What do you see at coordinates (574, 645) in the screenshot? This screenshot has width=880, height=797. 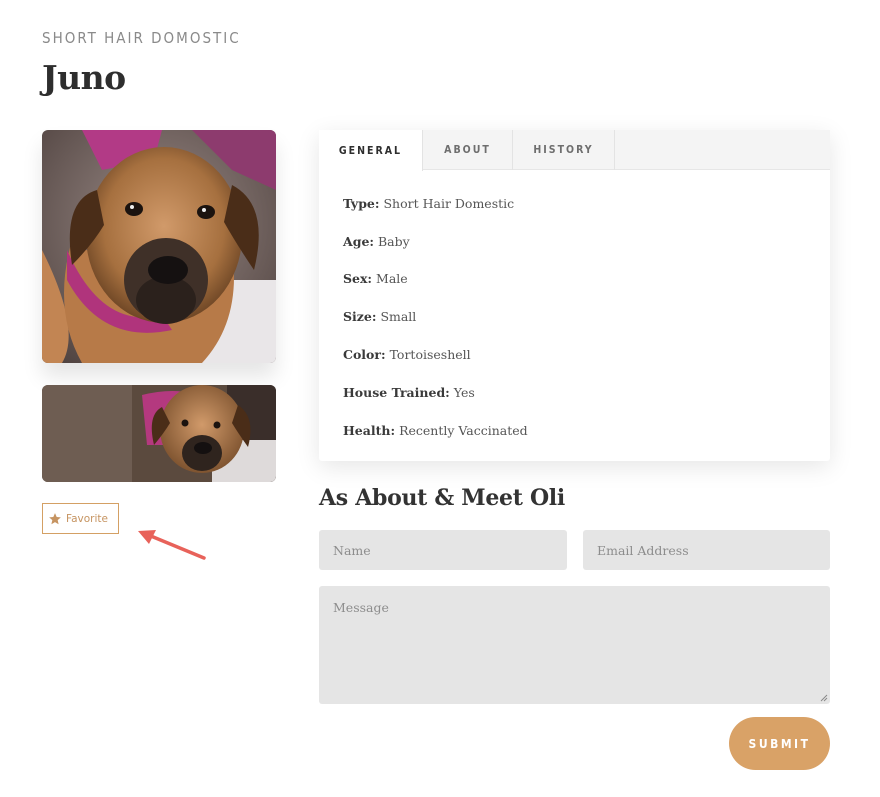 I see `message-textarea` at bounding box center [574, 645].